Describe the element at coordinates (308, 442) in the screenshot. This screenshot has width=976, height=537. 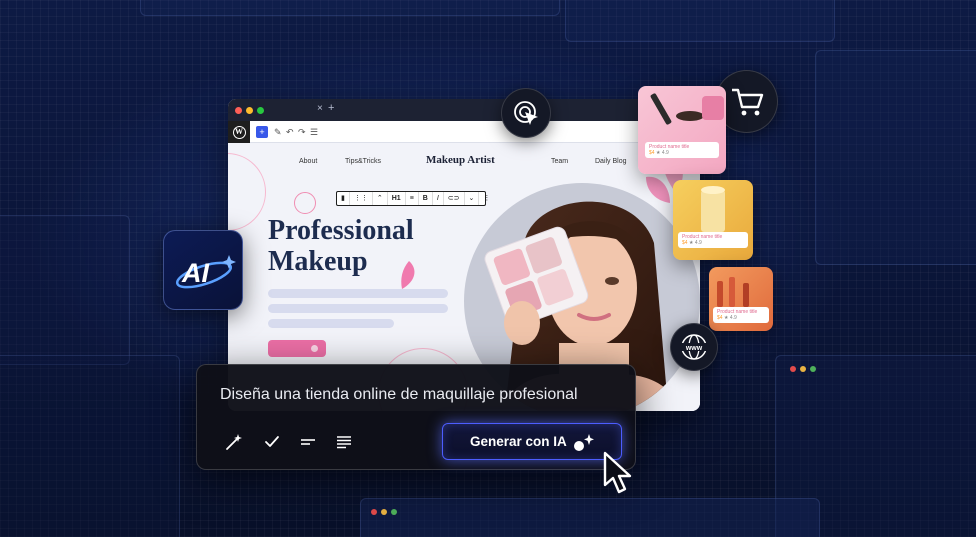
I see `short-text-icon` at that location.